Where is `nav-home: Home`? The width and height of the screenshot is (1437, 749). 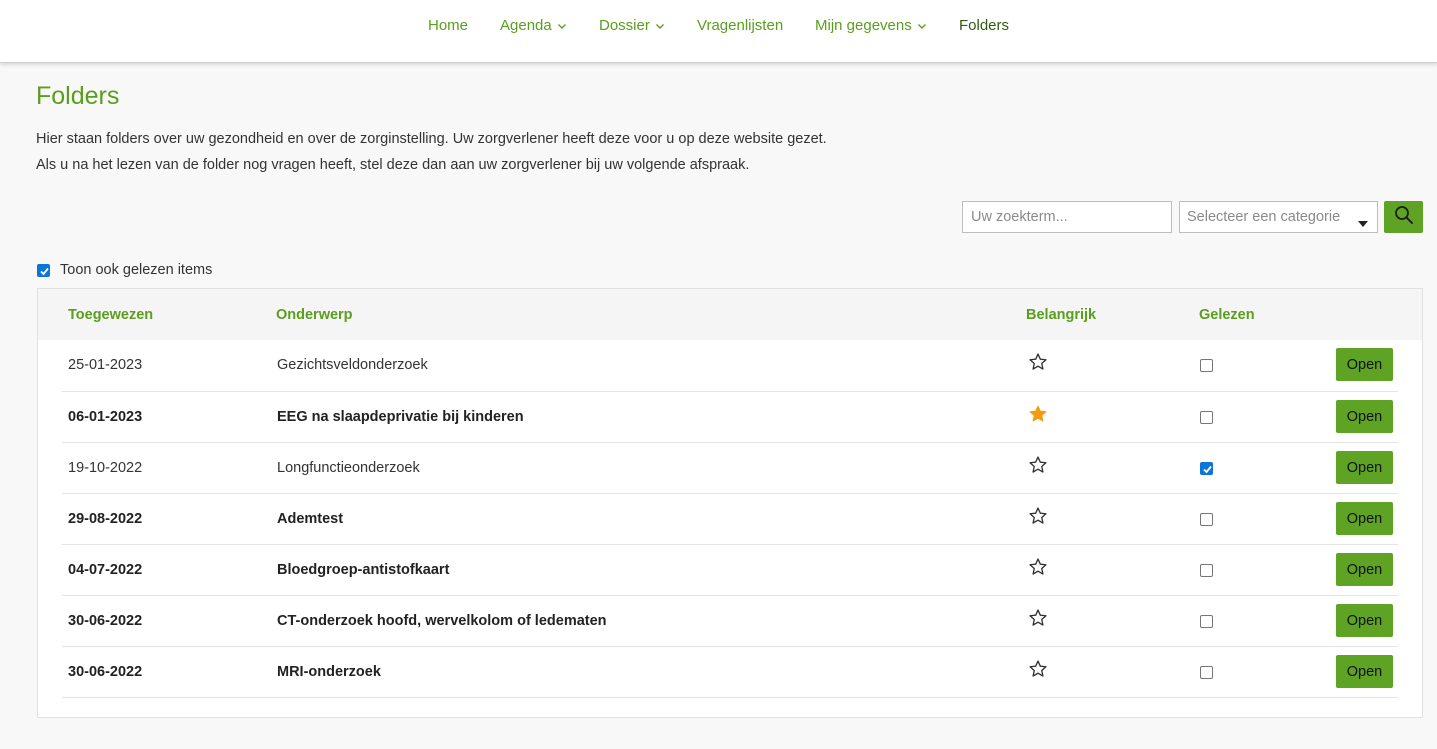
nav-home: Home is located at coordinates (448, 25).